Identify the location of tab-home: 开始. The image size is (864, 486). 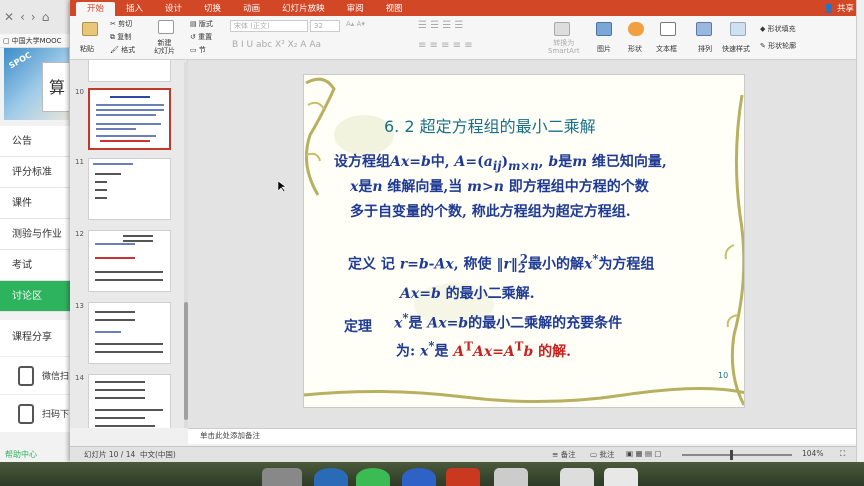
(96, 9).